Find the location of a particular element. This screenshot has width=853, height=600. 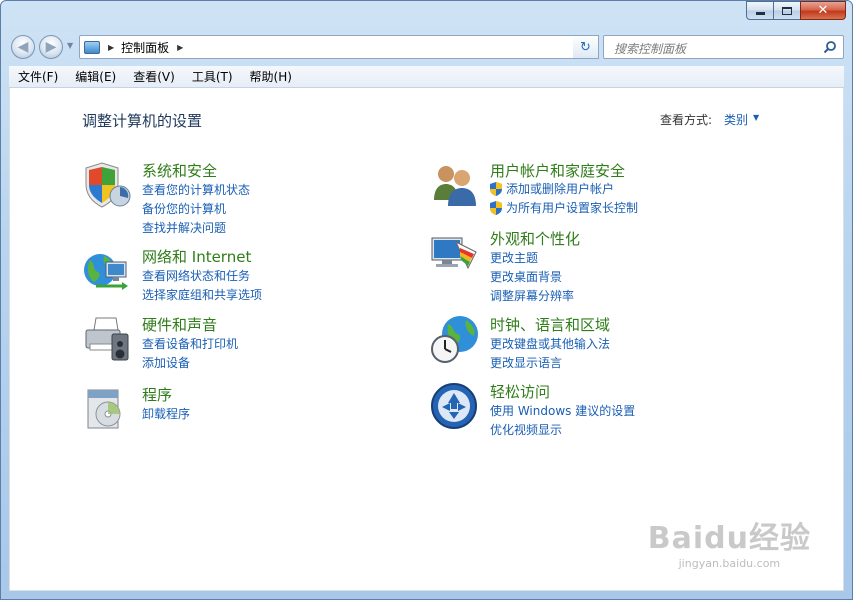

link-view-computer-status: 查看您的计算机状态 is located at coordinates (196, 189).